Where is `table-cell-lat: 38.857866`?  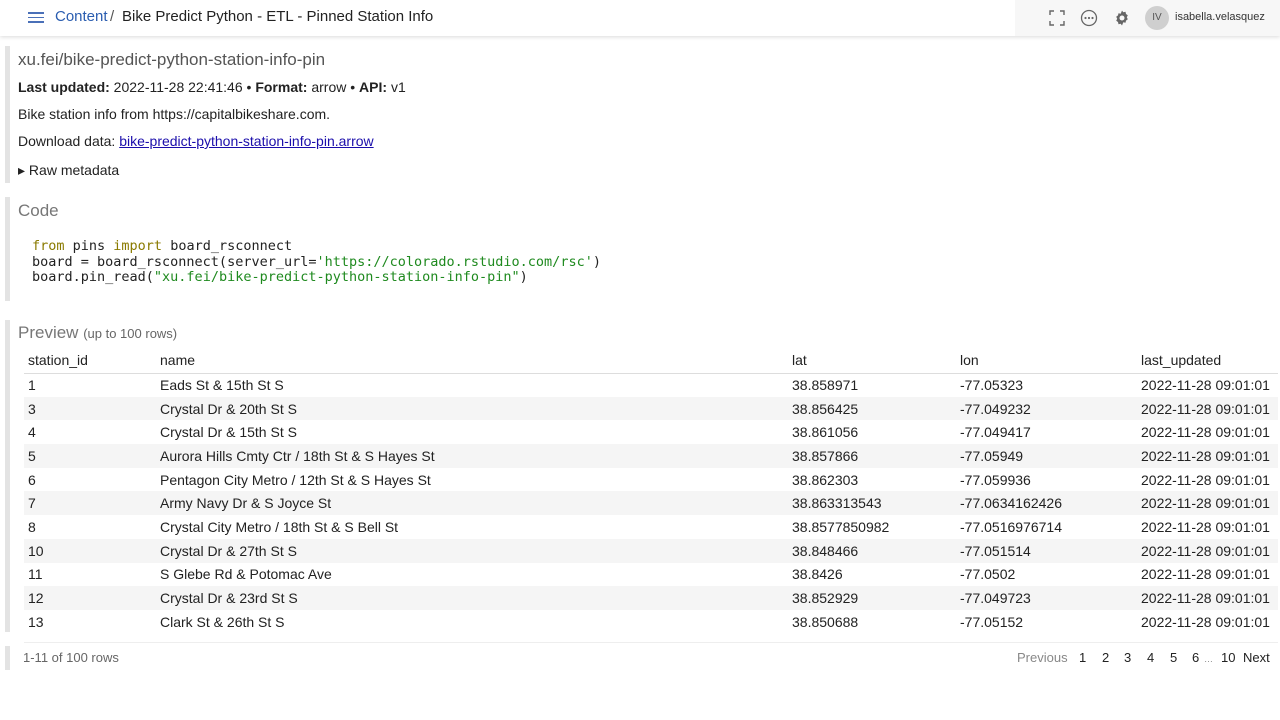 table-cell-lat: 38.857866 is located at coordinates (872, 456).